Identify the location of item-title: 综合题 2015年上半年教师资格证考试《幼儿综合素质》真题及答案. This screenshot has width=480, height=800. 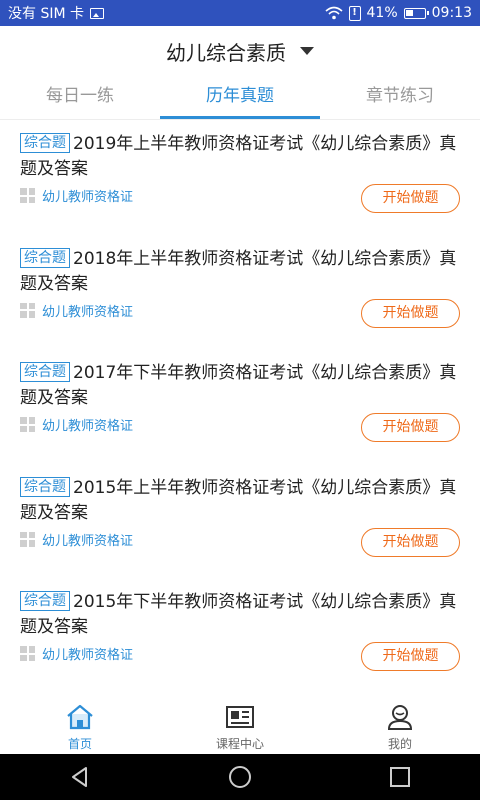
(238, 499).